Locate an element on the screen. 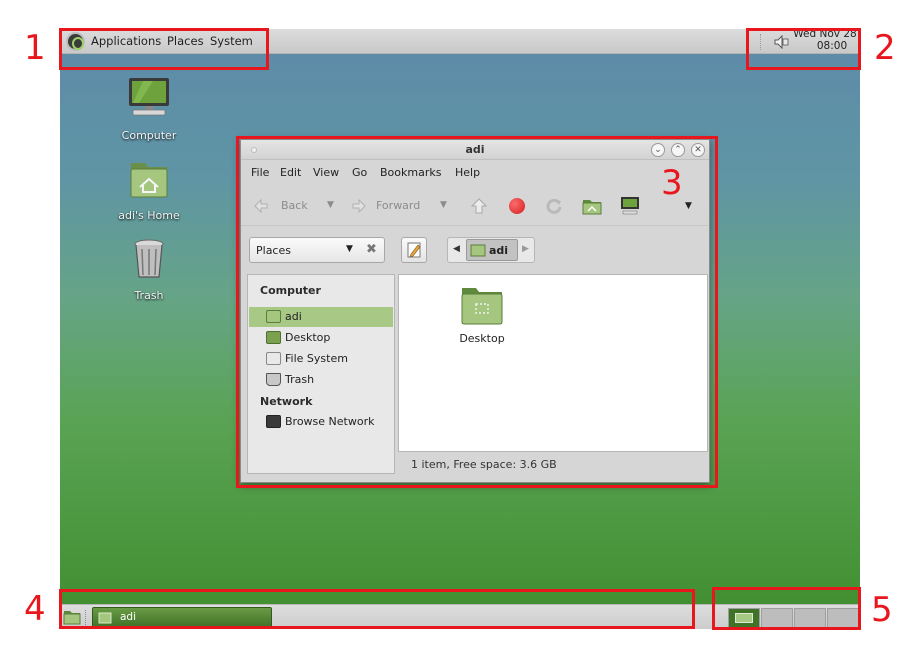 The image size is (912, 664). annotation-number-2: 2 is located at coordinates (885, 48).